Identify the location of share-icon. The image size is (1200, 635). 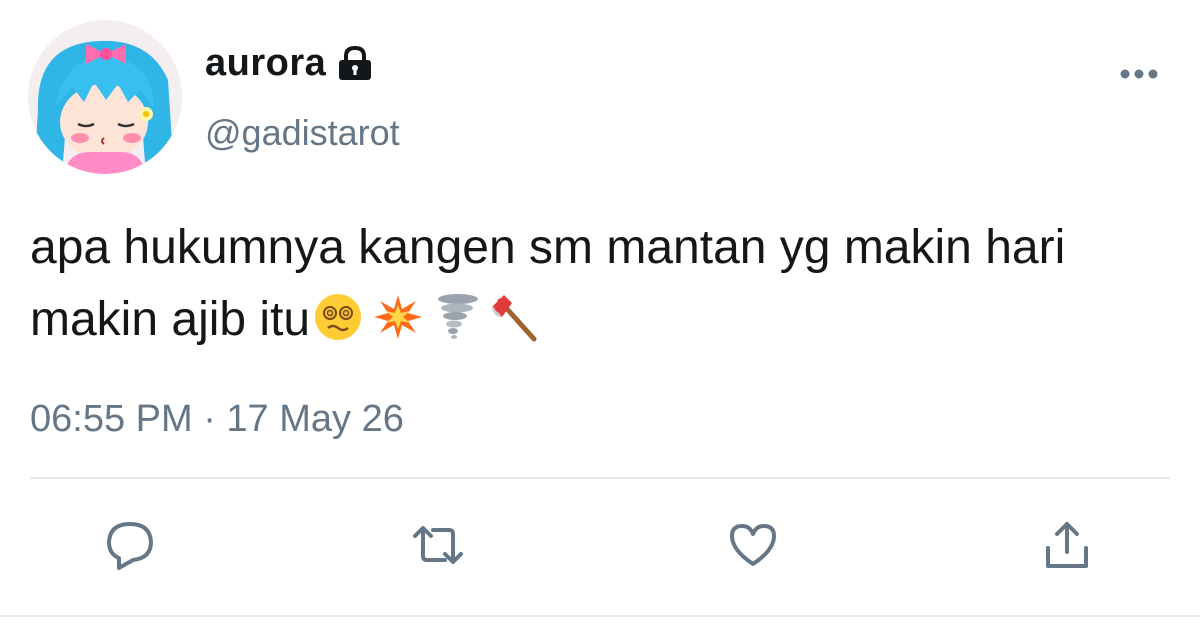
(1067, 545).